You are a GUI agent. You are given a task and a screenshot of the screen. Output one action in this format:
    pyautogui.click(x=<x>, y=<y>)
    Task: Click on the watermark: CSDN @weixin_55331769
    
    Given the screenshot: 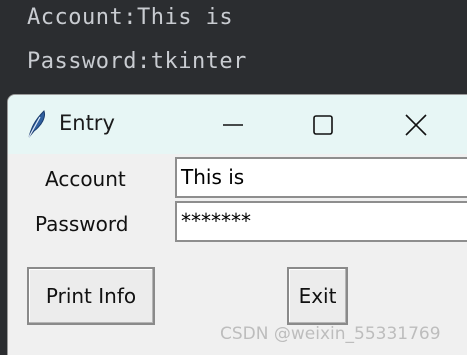 What is the action you would take?
    pyautogui.click(x=330, y=334)
    